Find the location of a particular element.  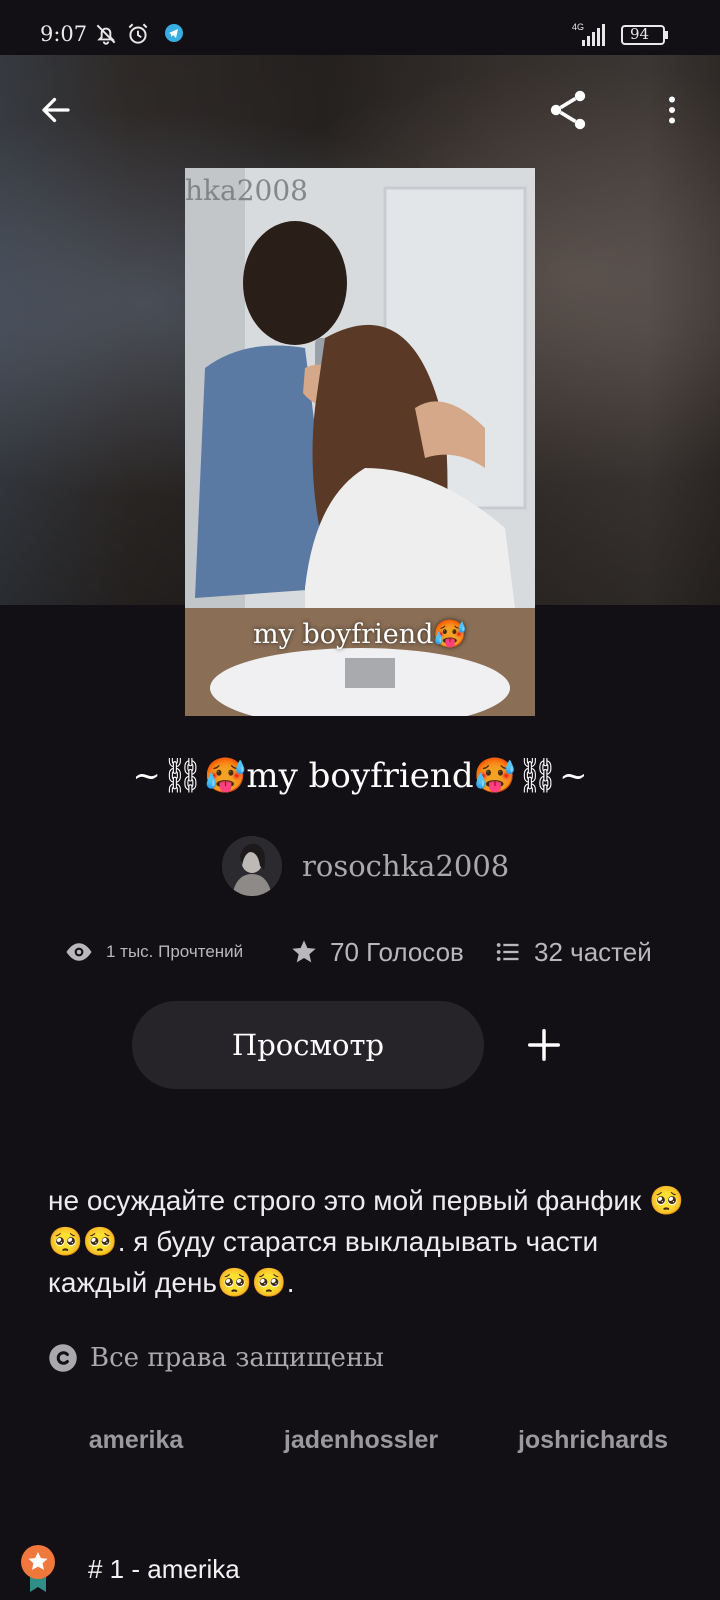

tag-jadenhossler: jadenhossler is located at coordinates (361, 1440).